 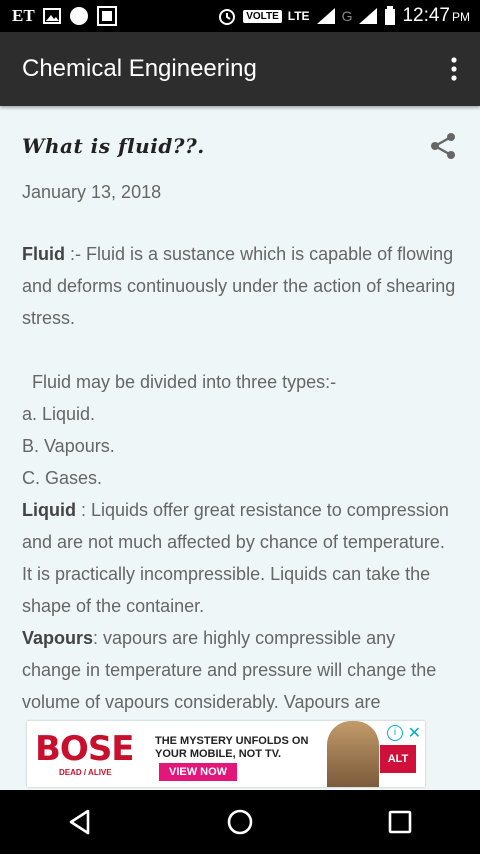 I want to click on ad-view-now-button: VIEW NOW, so click(x=198, y=772).